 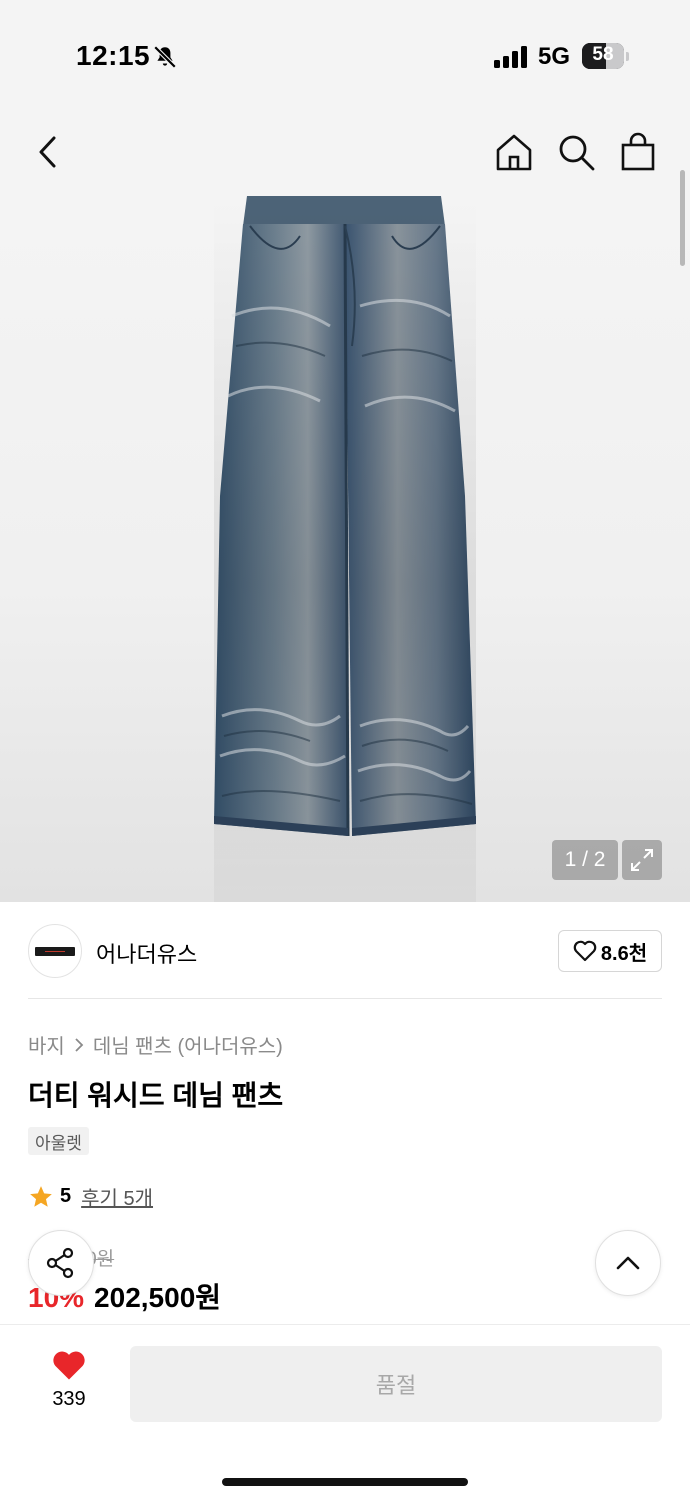 I want to click on breadcrumb: 바지 데님 팬츠 (어나더유스), so click(x=155, y=1044).